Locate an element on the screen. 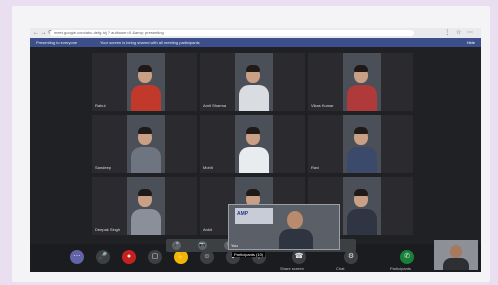  participant-name: Amit Sharma is located at coordinates (215, 105).